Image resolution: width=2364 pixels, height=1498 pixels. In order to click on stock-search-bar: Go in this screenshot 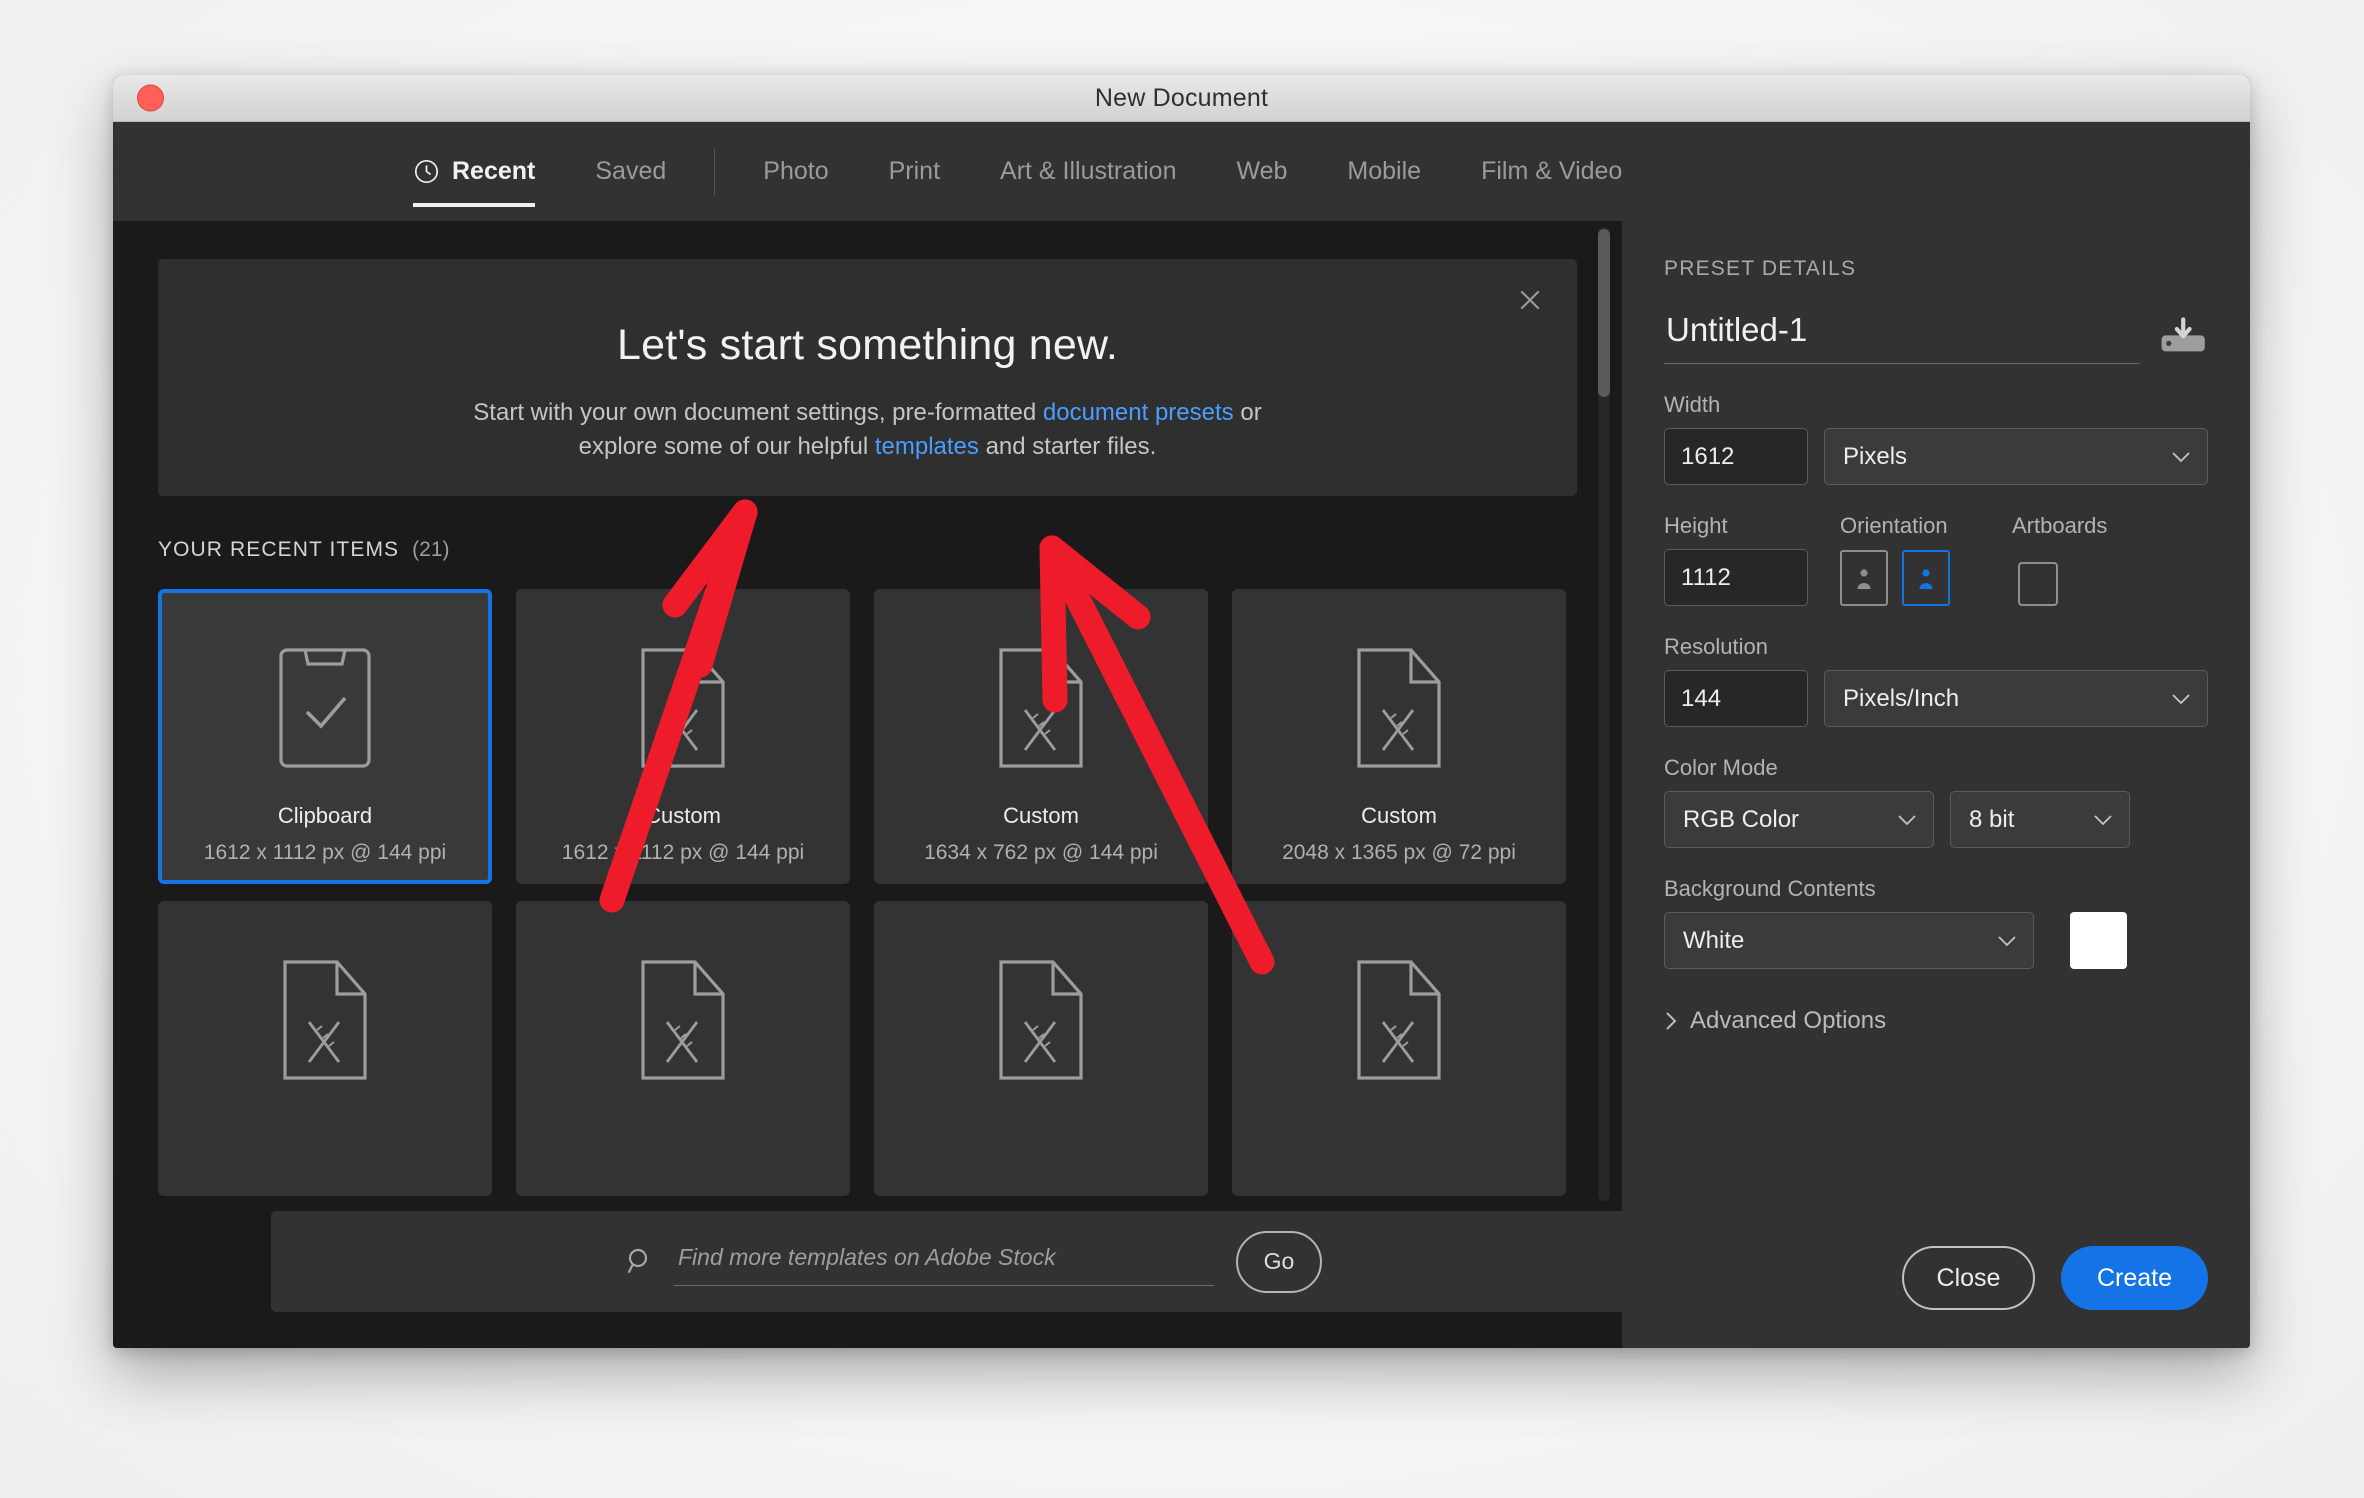, I will do `click(946, 1261)`.